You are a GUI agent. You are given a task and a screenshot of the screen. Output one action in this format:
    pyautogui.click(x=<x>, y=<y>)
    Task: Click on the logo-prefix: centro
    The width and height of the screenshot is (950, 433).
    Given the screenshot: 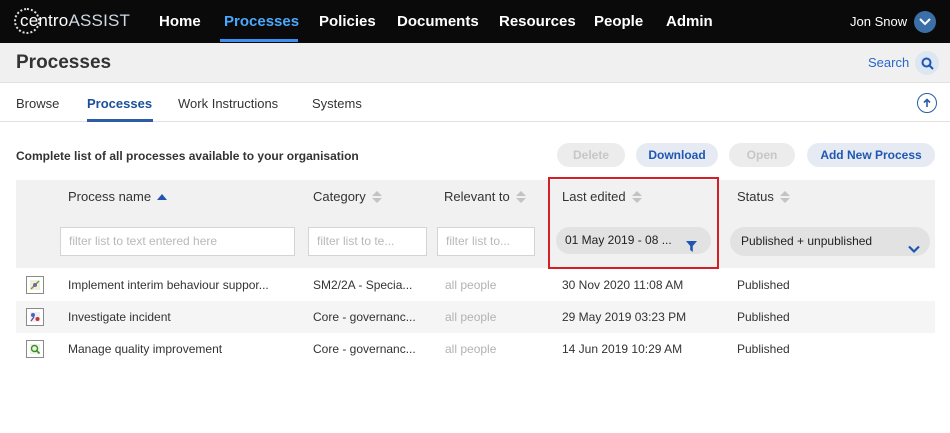 What is the action you would take?
    pyautogui.click(x=44, y=20)
    